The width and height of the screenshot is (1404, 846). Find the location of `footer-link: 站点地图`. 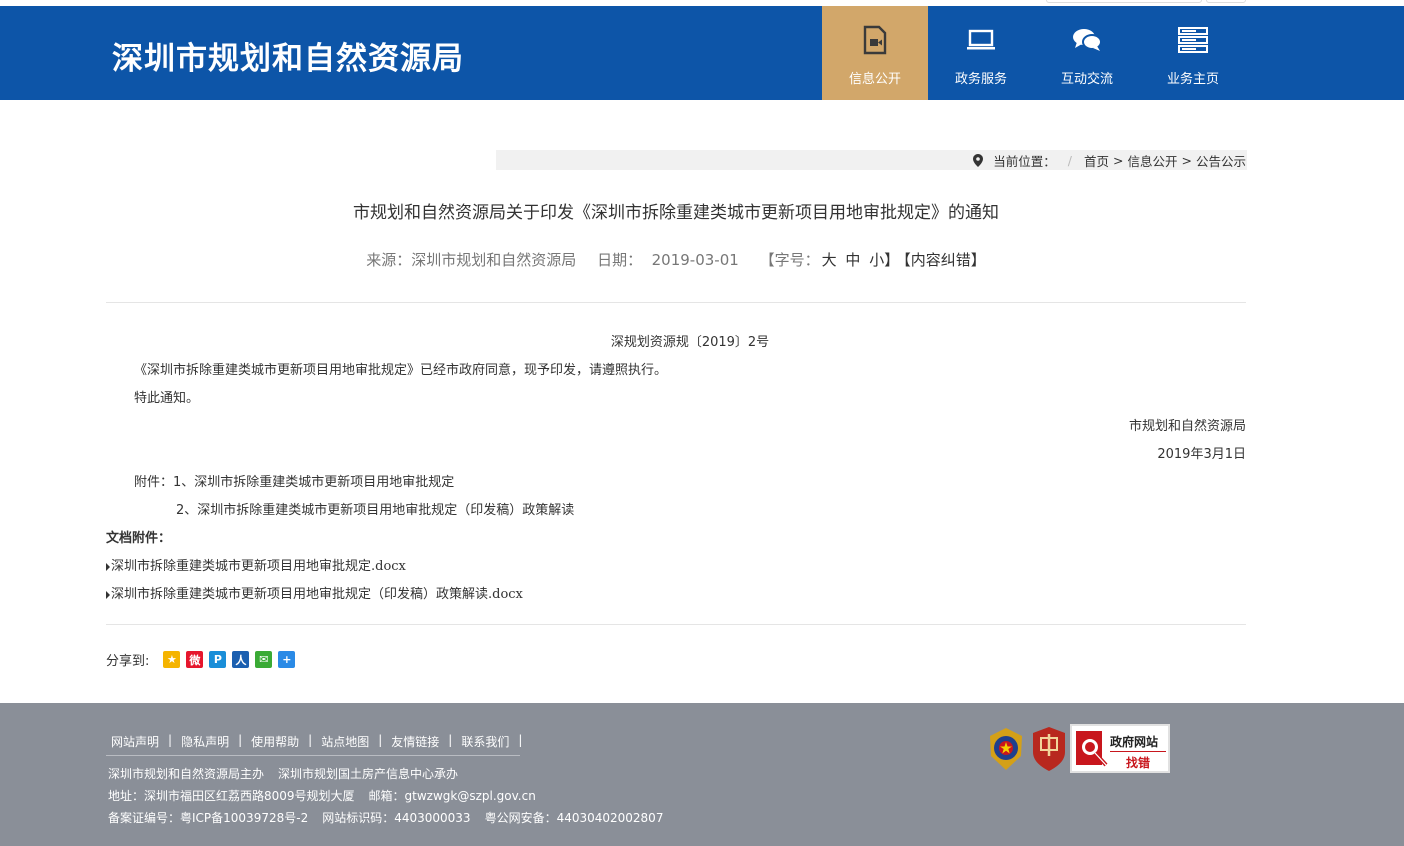

footer-link: 站点地图 is located at coordinates (345, 741).